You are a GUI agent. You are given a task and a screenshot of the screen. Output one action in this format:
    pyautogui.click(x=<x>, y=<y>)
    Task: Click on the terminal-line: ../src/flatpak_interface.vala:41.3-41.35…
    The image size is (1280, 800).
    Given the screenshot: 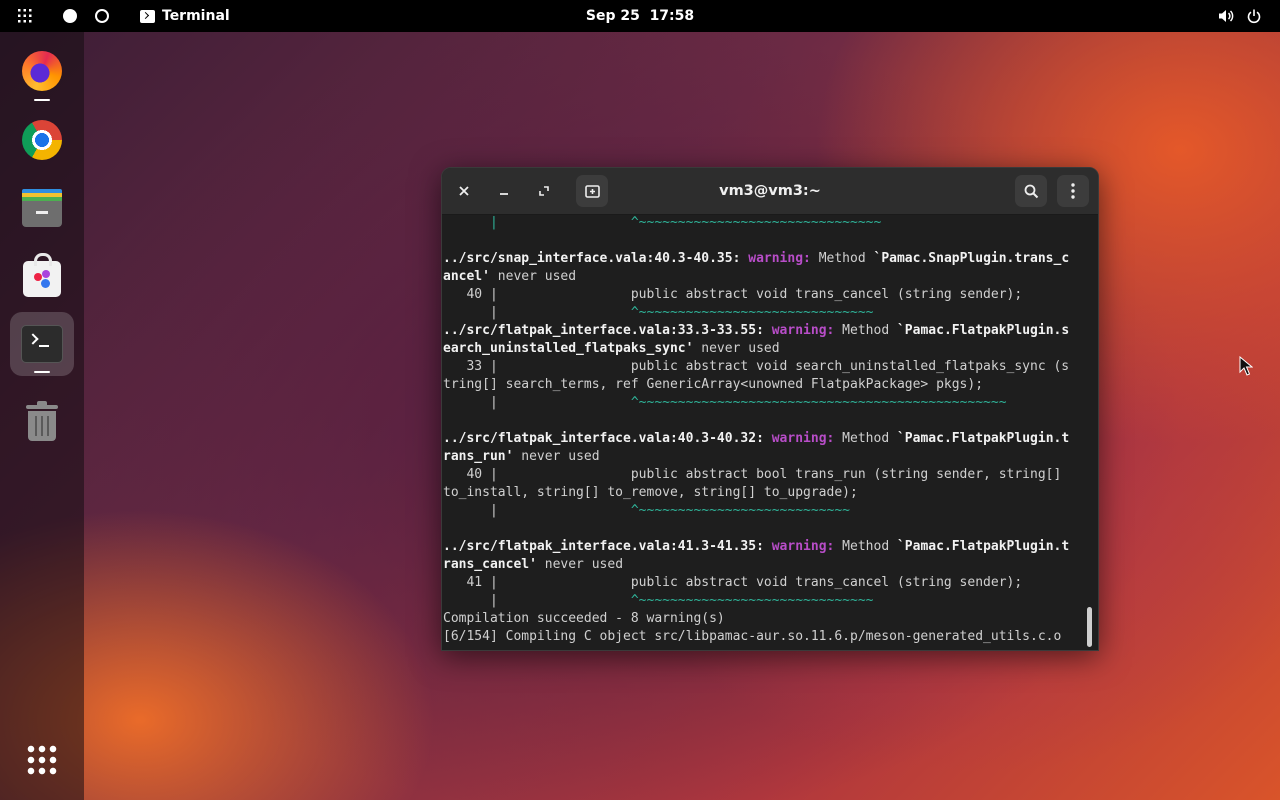 What is the action you would take?
    pyautogui.click(x=756, y=547)
    